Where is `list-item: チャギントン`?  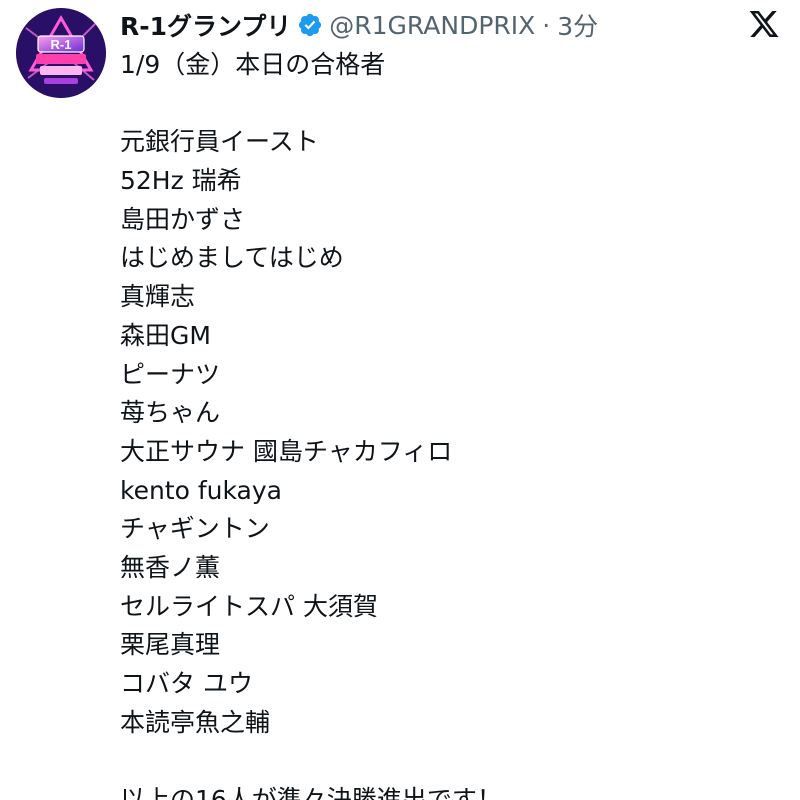 list-item: チャギントン is located at coordinates (195, 529).